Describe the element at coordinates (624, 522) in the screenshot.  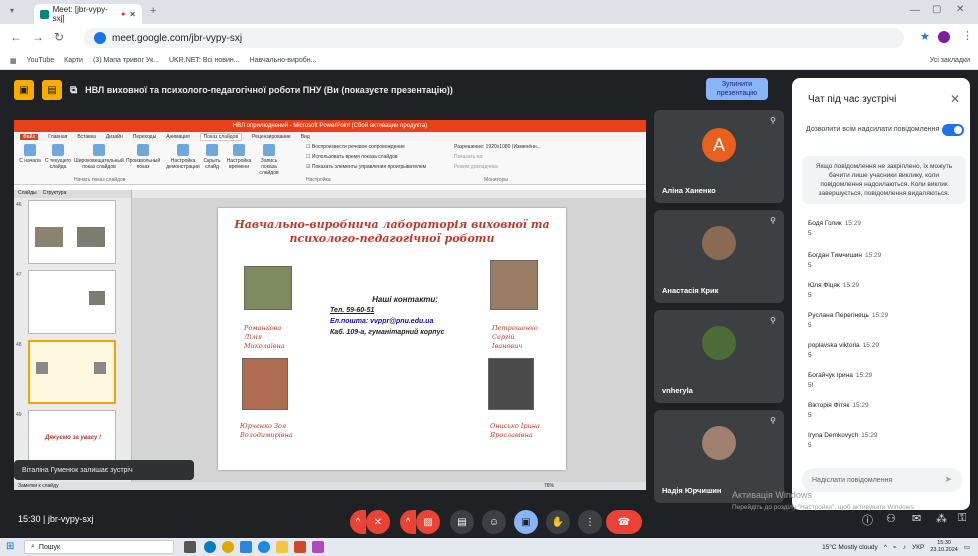
I see `end-call-button: ☎` at that location.